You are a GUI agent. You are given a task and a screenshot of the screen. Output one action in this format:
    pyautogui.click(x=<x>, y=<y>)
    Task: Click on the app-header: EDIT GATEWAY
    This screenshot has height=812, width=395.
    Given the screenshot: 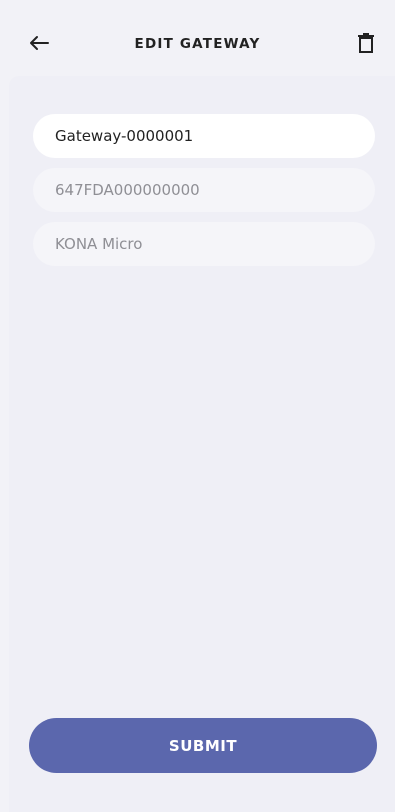 What is the action you would take?
    pyautogui.click(x=197, y=38)
    